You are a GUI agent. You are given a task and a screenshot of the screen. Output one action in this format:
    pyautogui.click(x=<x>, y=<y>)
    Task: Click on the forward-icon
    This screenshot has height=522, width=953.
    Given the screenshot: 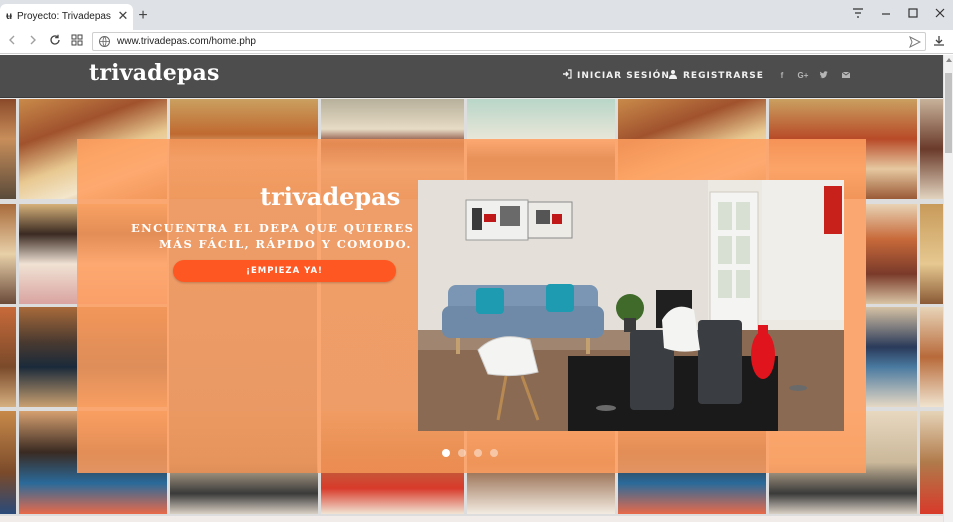 What is the action you would take?
    pyautogui.click(x=33, y=41)
    